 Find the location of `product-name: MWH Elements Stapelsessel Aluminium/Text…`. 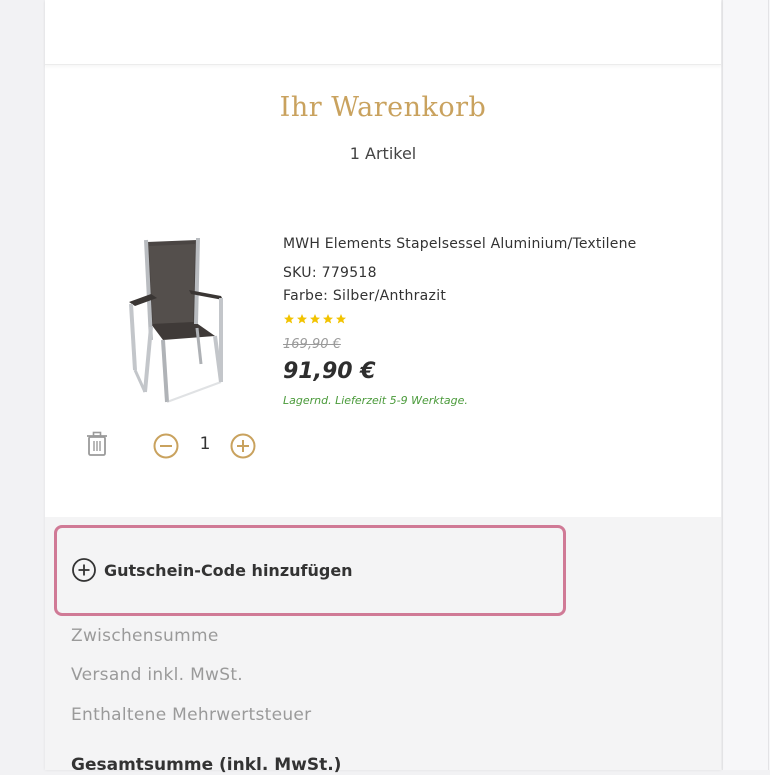

product-name: MWH Elements Stapelsessel Aluminium/Text… is located at coordinates (459, 244).